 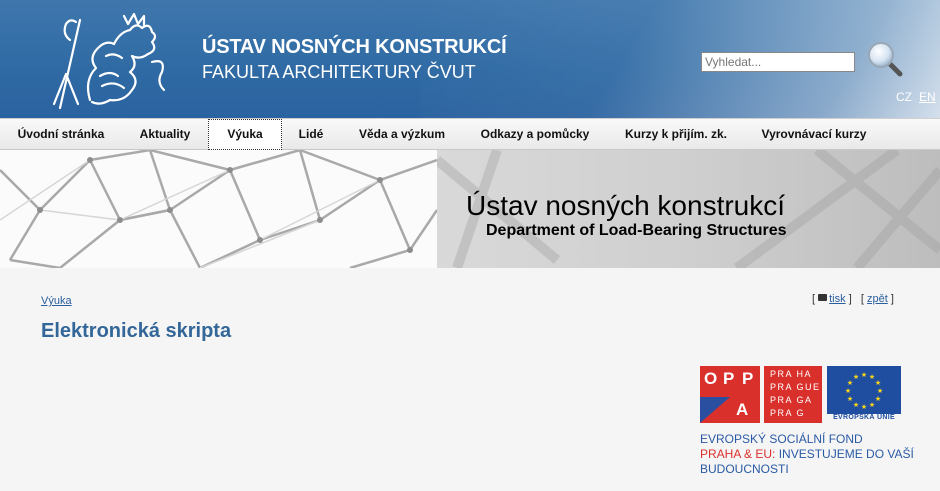 I want to click on esf-line-2: PRAHA & EU: INVESTUJEME DO VAŠÍ, so click(x=807, y=454).